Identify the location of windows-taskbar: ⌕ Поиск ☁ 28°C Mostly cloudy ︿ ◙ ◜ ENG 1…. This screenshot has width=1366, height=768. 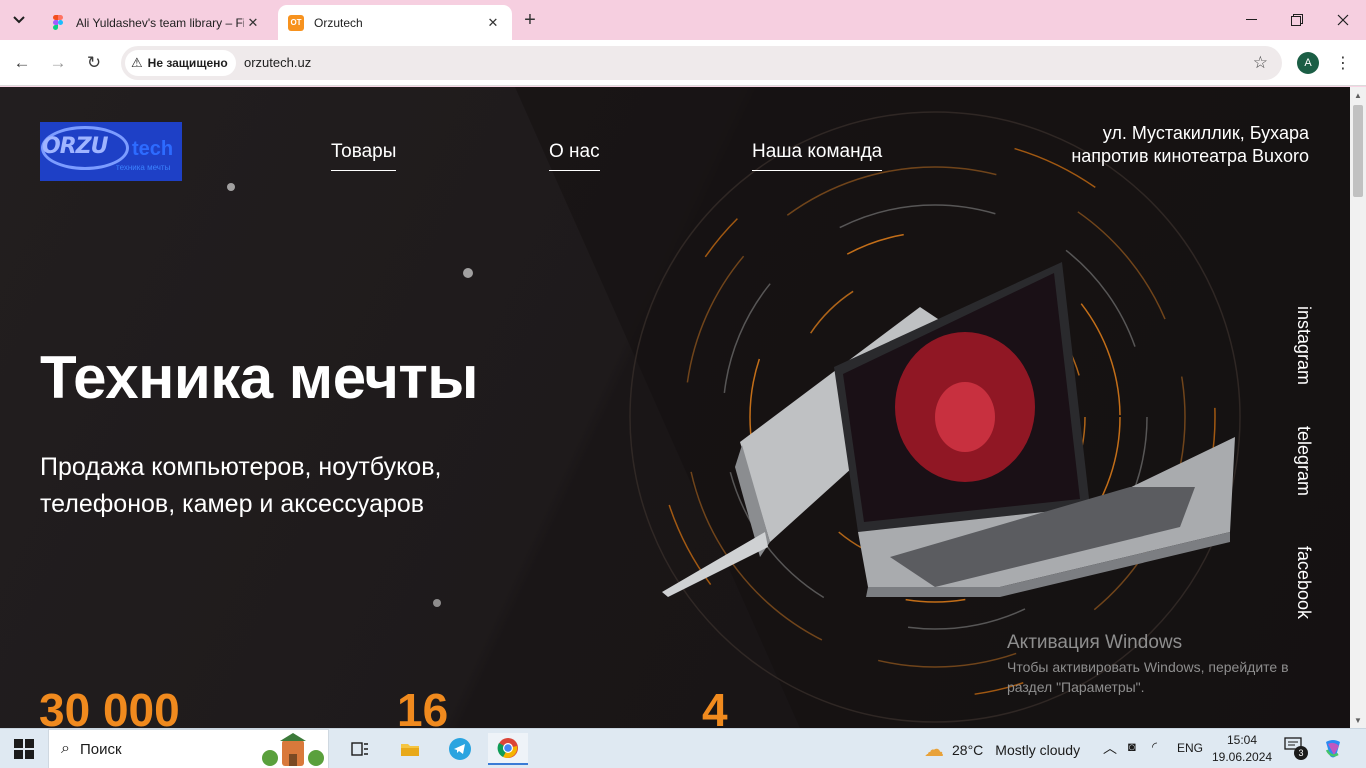
(683, 748).